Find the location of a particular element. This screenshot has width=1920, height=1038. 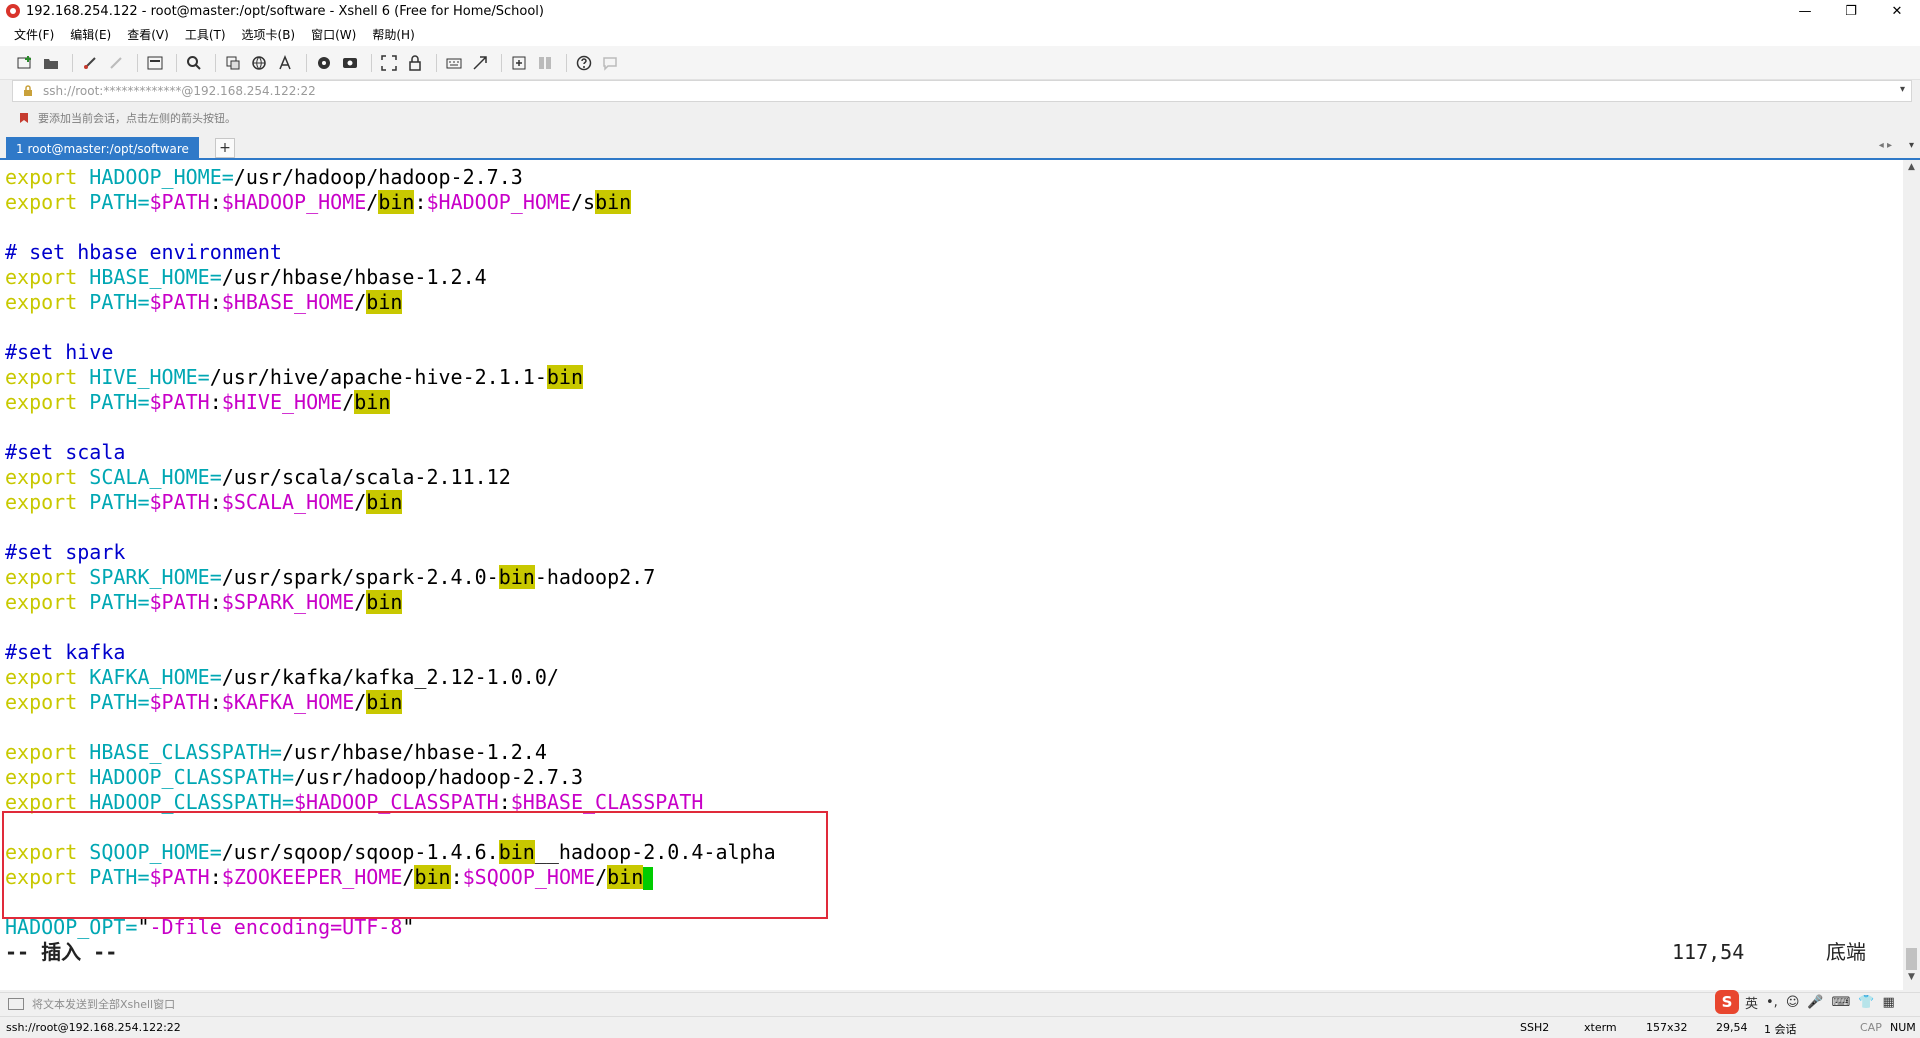

scroll-down-icon: ▼ is located at coordinates (1911, 980).